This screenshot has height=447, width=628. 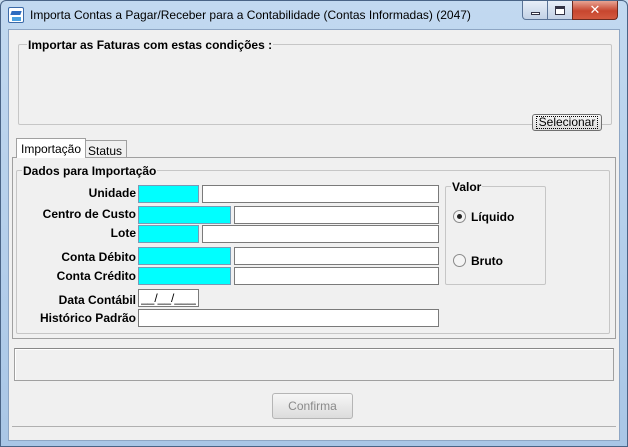 What do you see at coordinates (535, 13) in the screenshot?
I see `minimize-icon` at bounding box center [535, 13].